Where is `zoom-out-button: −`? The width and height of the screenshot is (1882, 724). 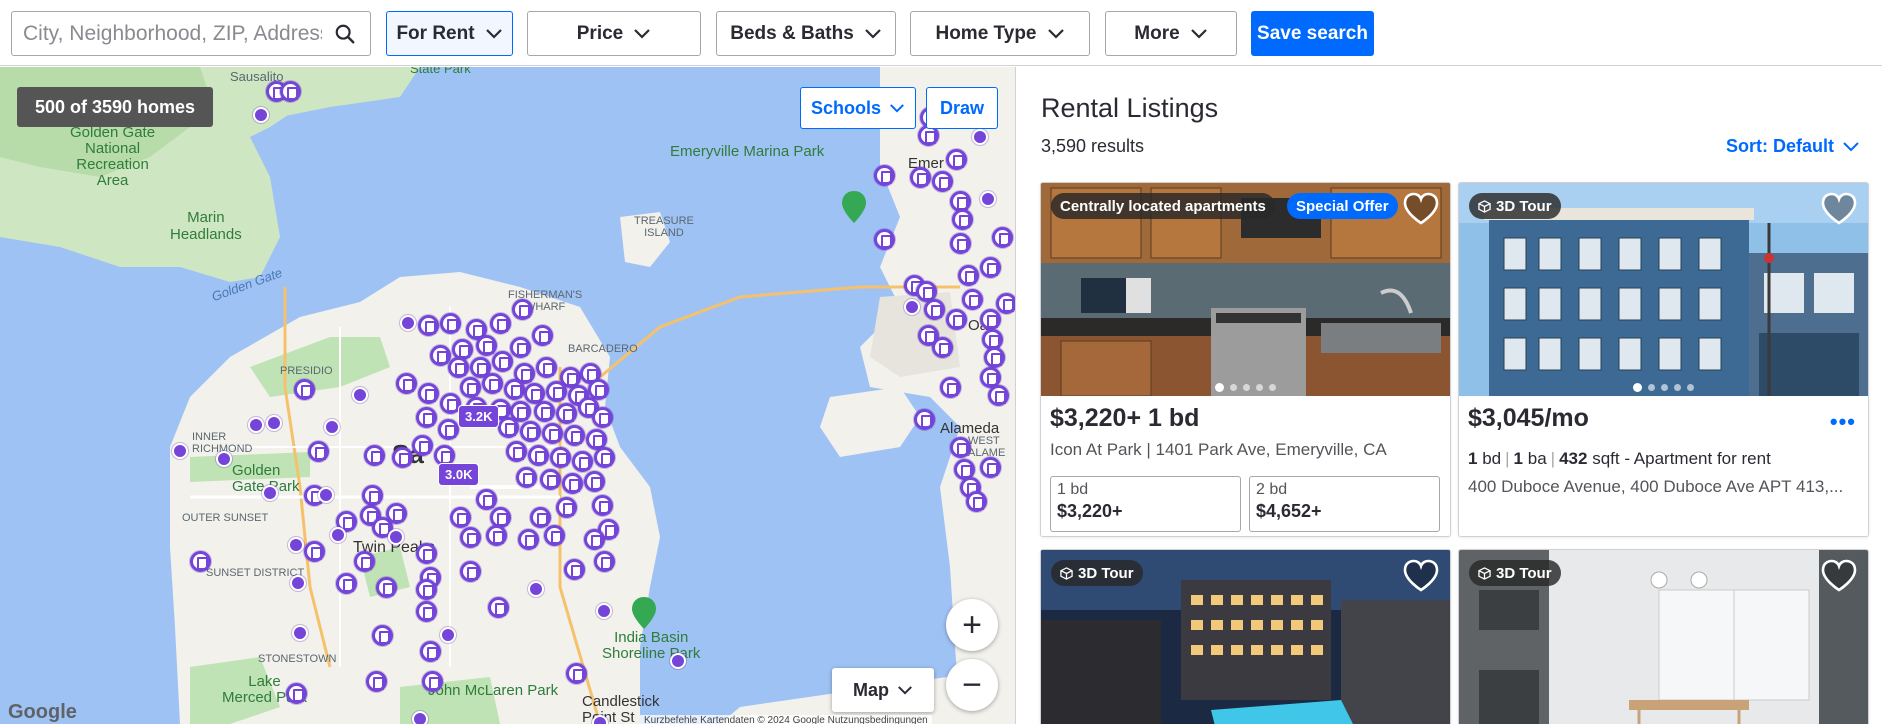
zoom-out-button: − is located at coordinates (972, 685).